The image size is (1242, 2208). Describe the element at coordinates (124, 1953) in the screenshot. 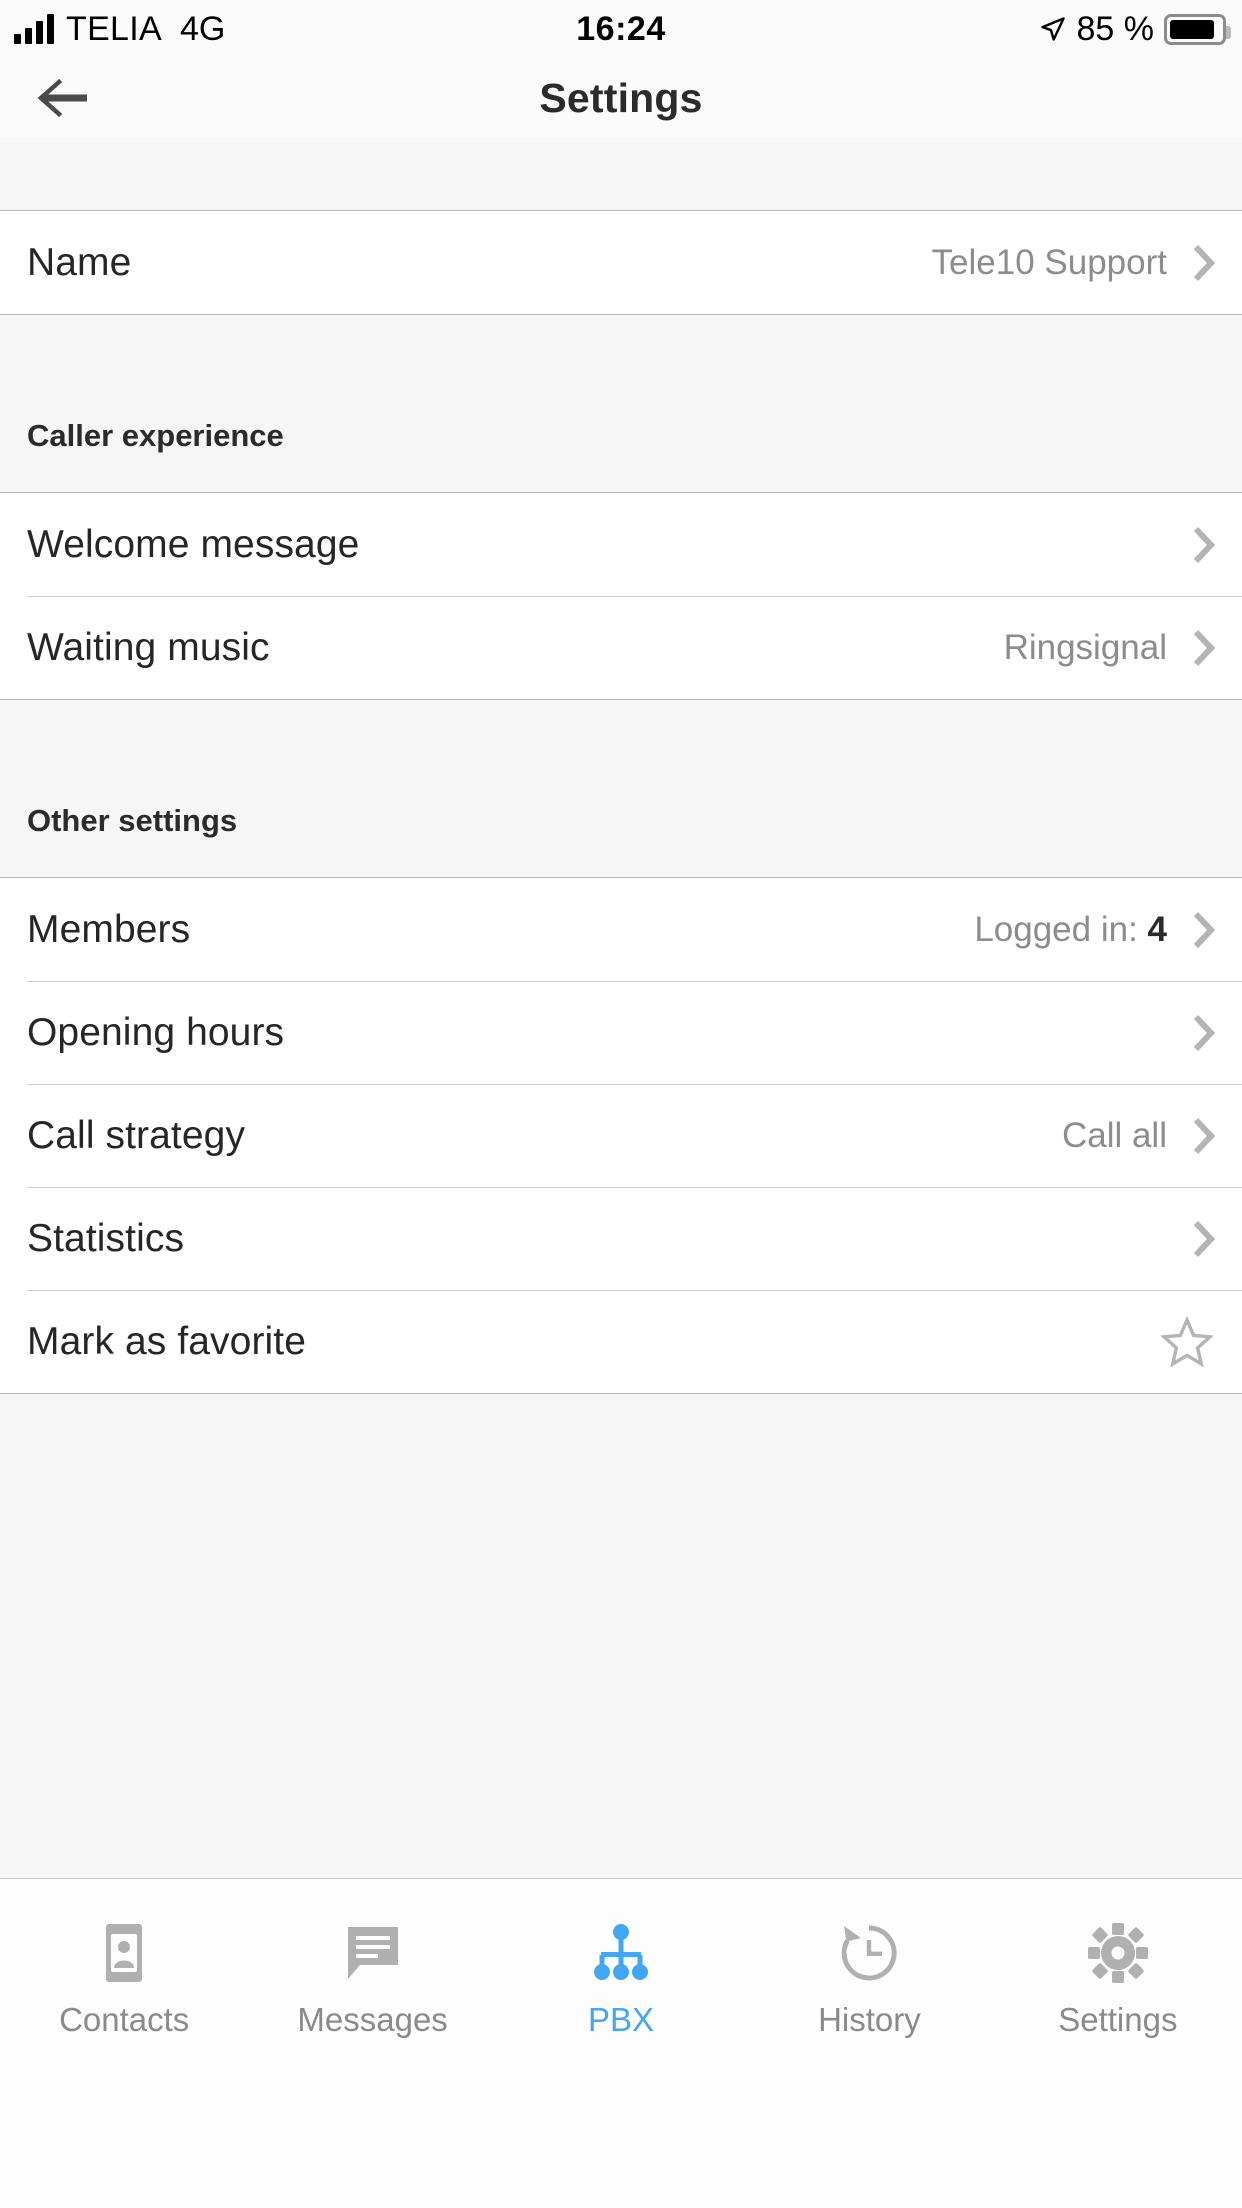

I see `contact-card-icon` at that location.